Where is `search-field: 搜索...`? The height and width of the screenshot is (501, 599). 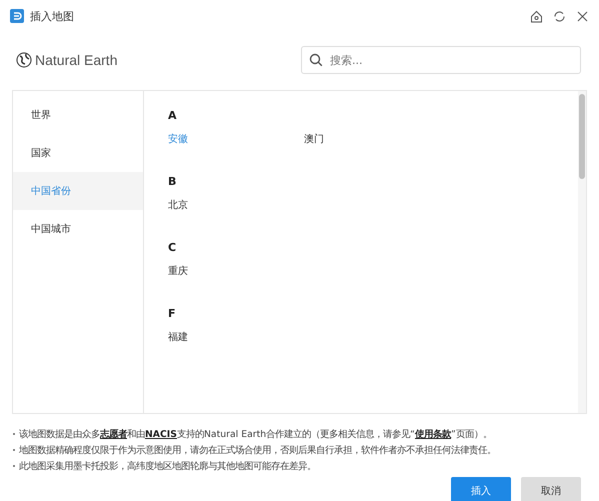
search-field: 搜索... is located at coordinates (441, 60).